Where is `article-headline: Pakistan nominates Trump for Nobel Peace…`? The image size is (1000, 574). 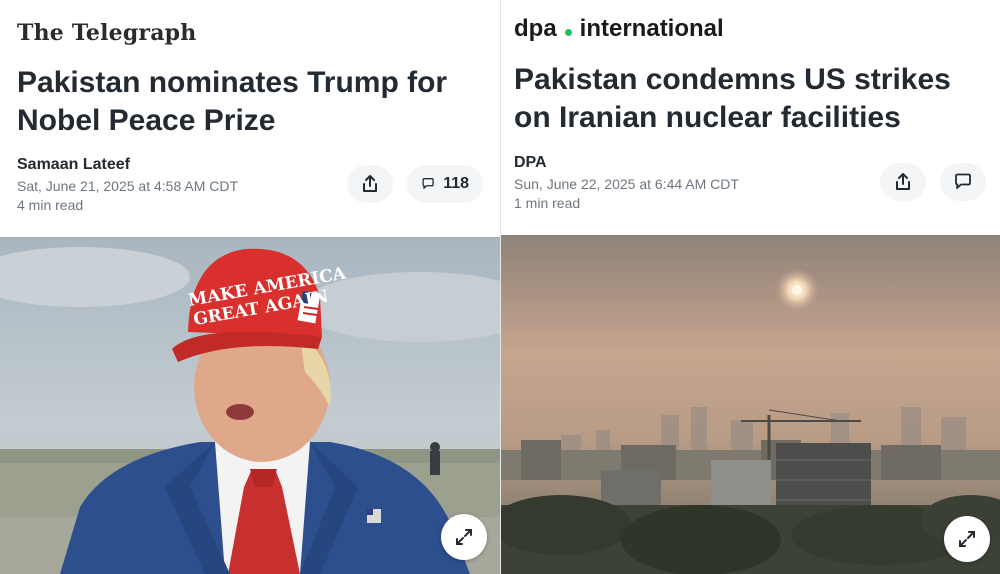
article-headline: Pakistan nominates Trump for Nobel Peace… is located at coordinates (237, 102).